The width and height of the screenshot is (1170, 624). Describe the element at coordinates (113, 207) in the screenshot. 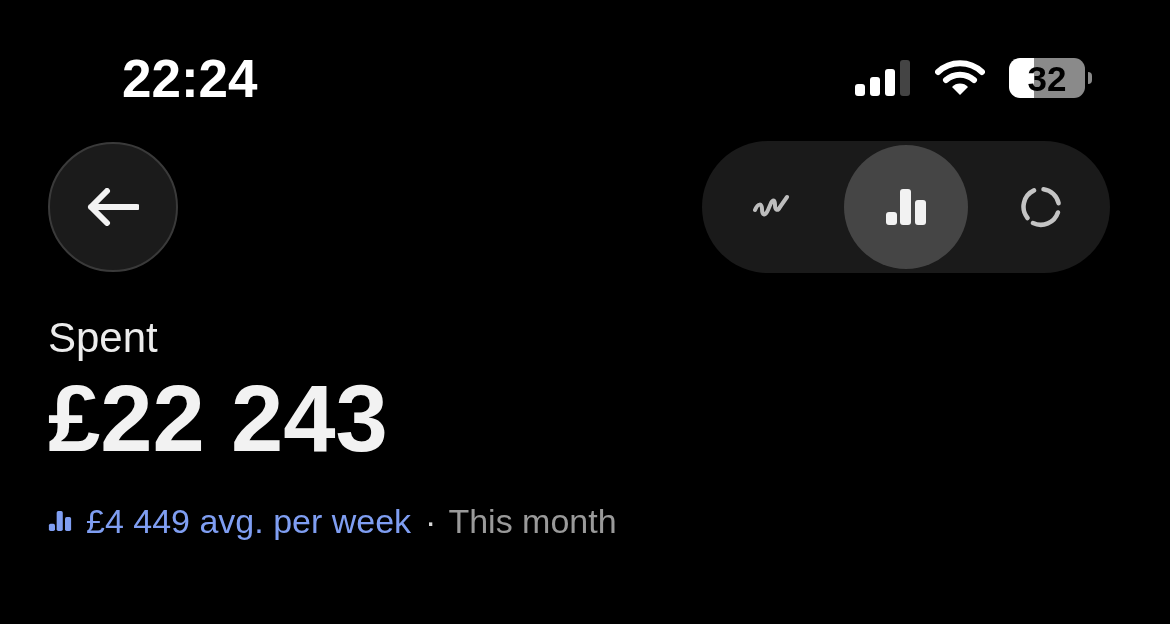

I see `back-arrow-icon` at that location.